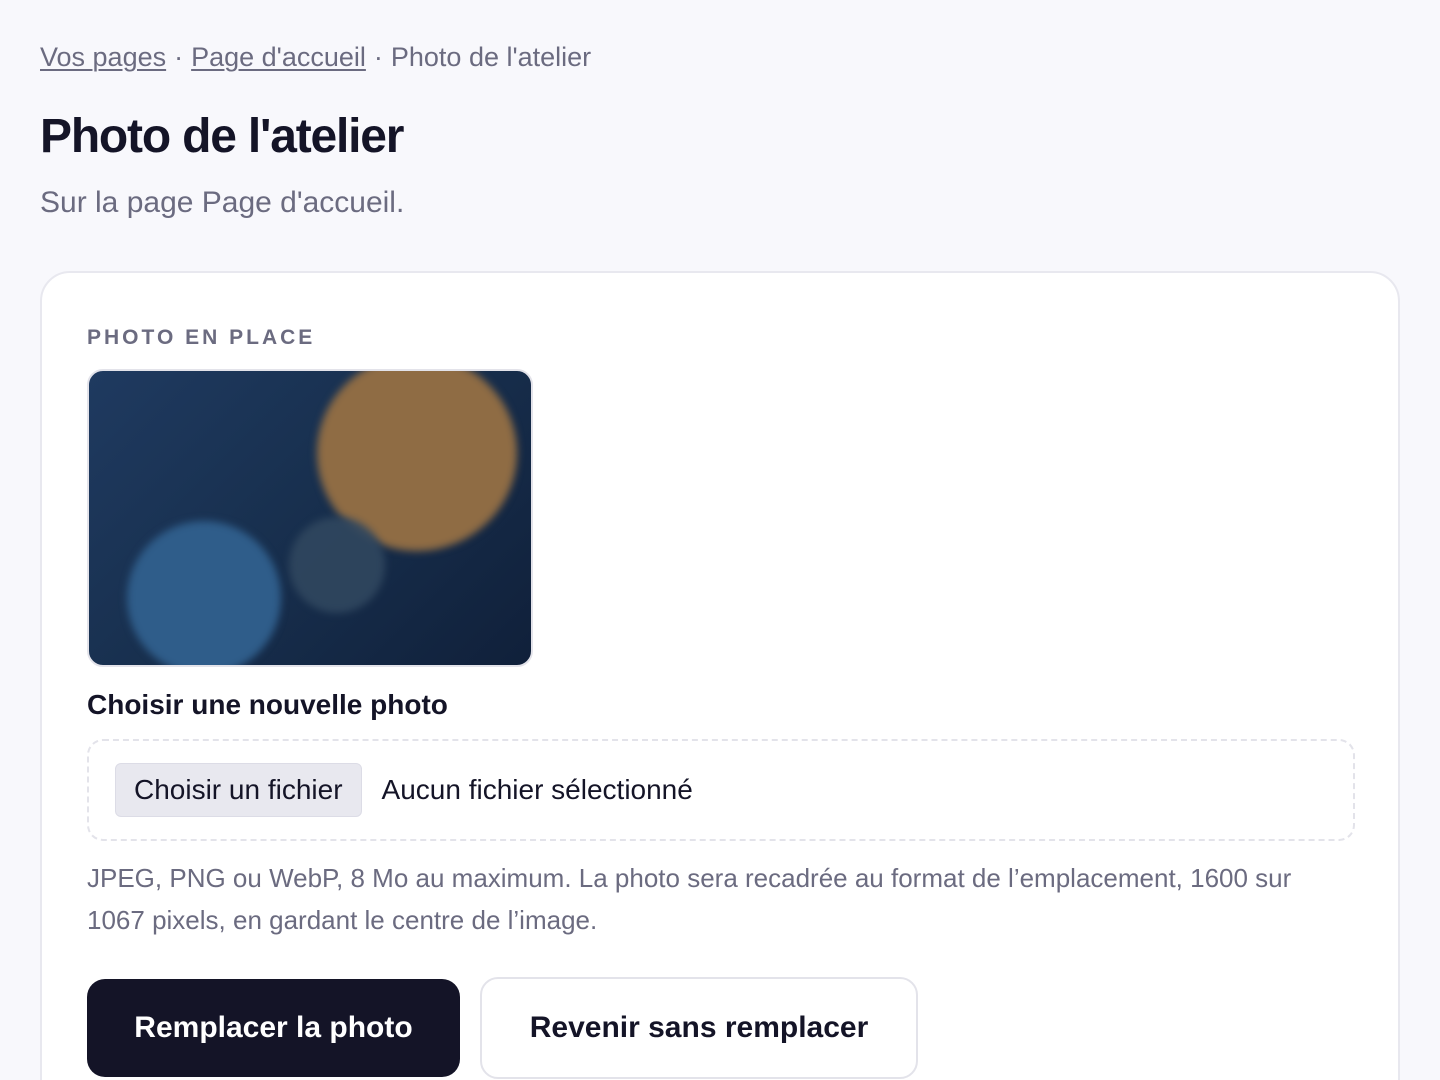 This screenshot has width=1440, height=1080. What do you see at coordinates (699, 1028) in the screenshot?
I see `cancel-button: Revenir sans remplacer` at bounding box center [699, 1028].